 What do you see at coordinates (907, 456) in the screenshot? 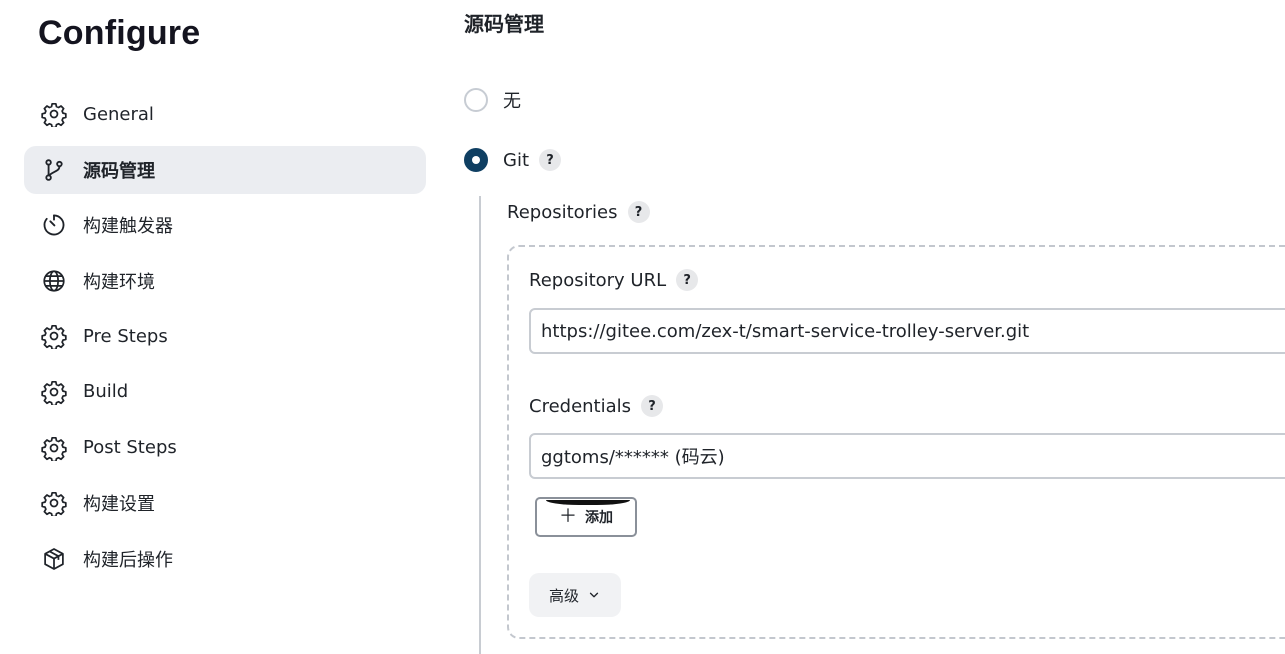
I see `credentials-select: ggtoms/****** (码云)` at bounding box center [907, 456].